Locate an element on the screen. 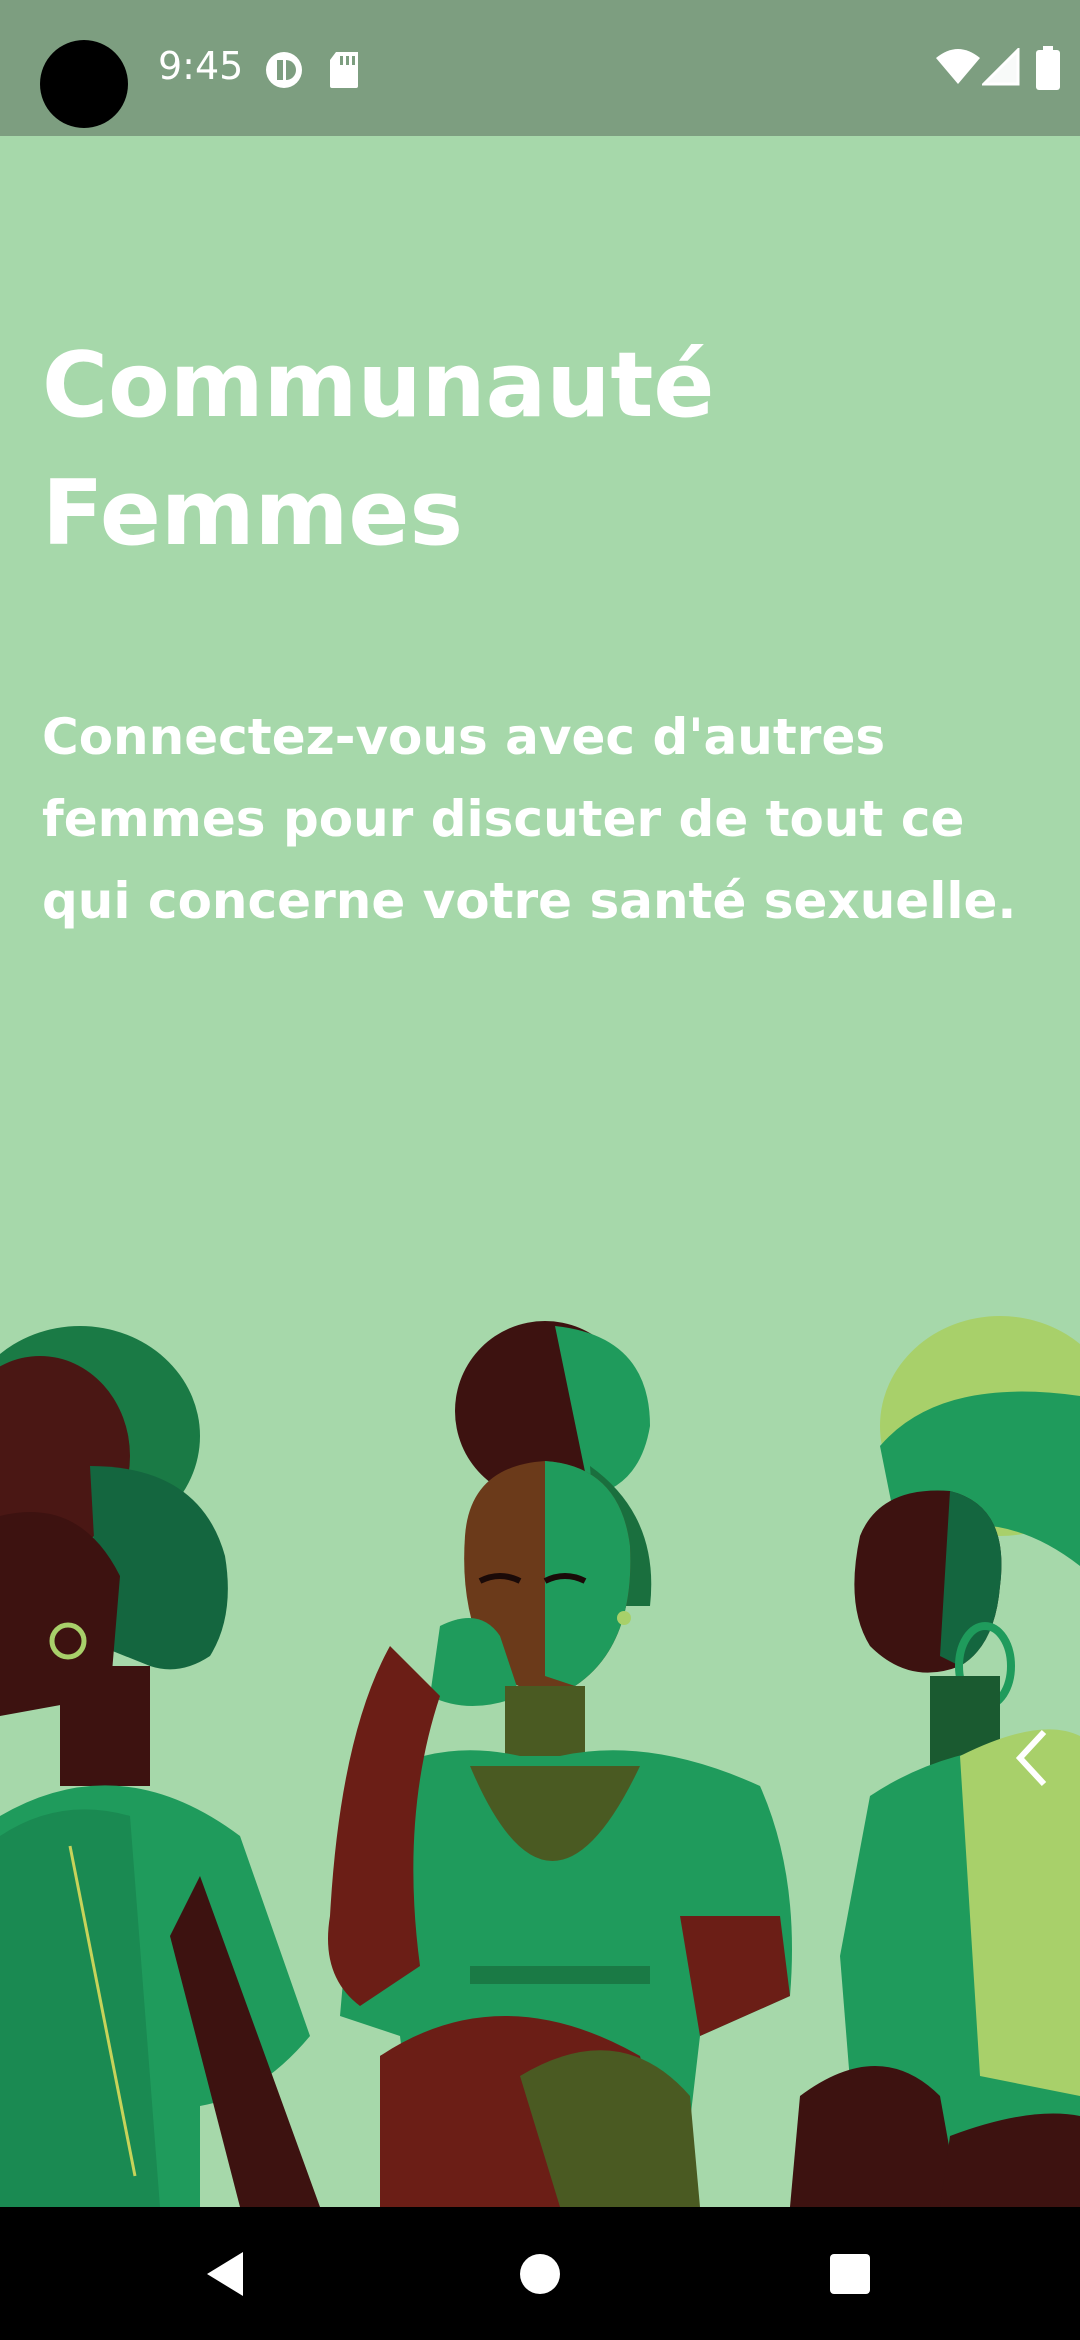 This screenshot has width=1080, height=2340. recents-square-icon is located at coordinates (850, 2273).